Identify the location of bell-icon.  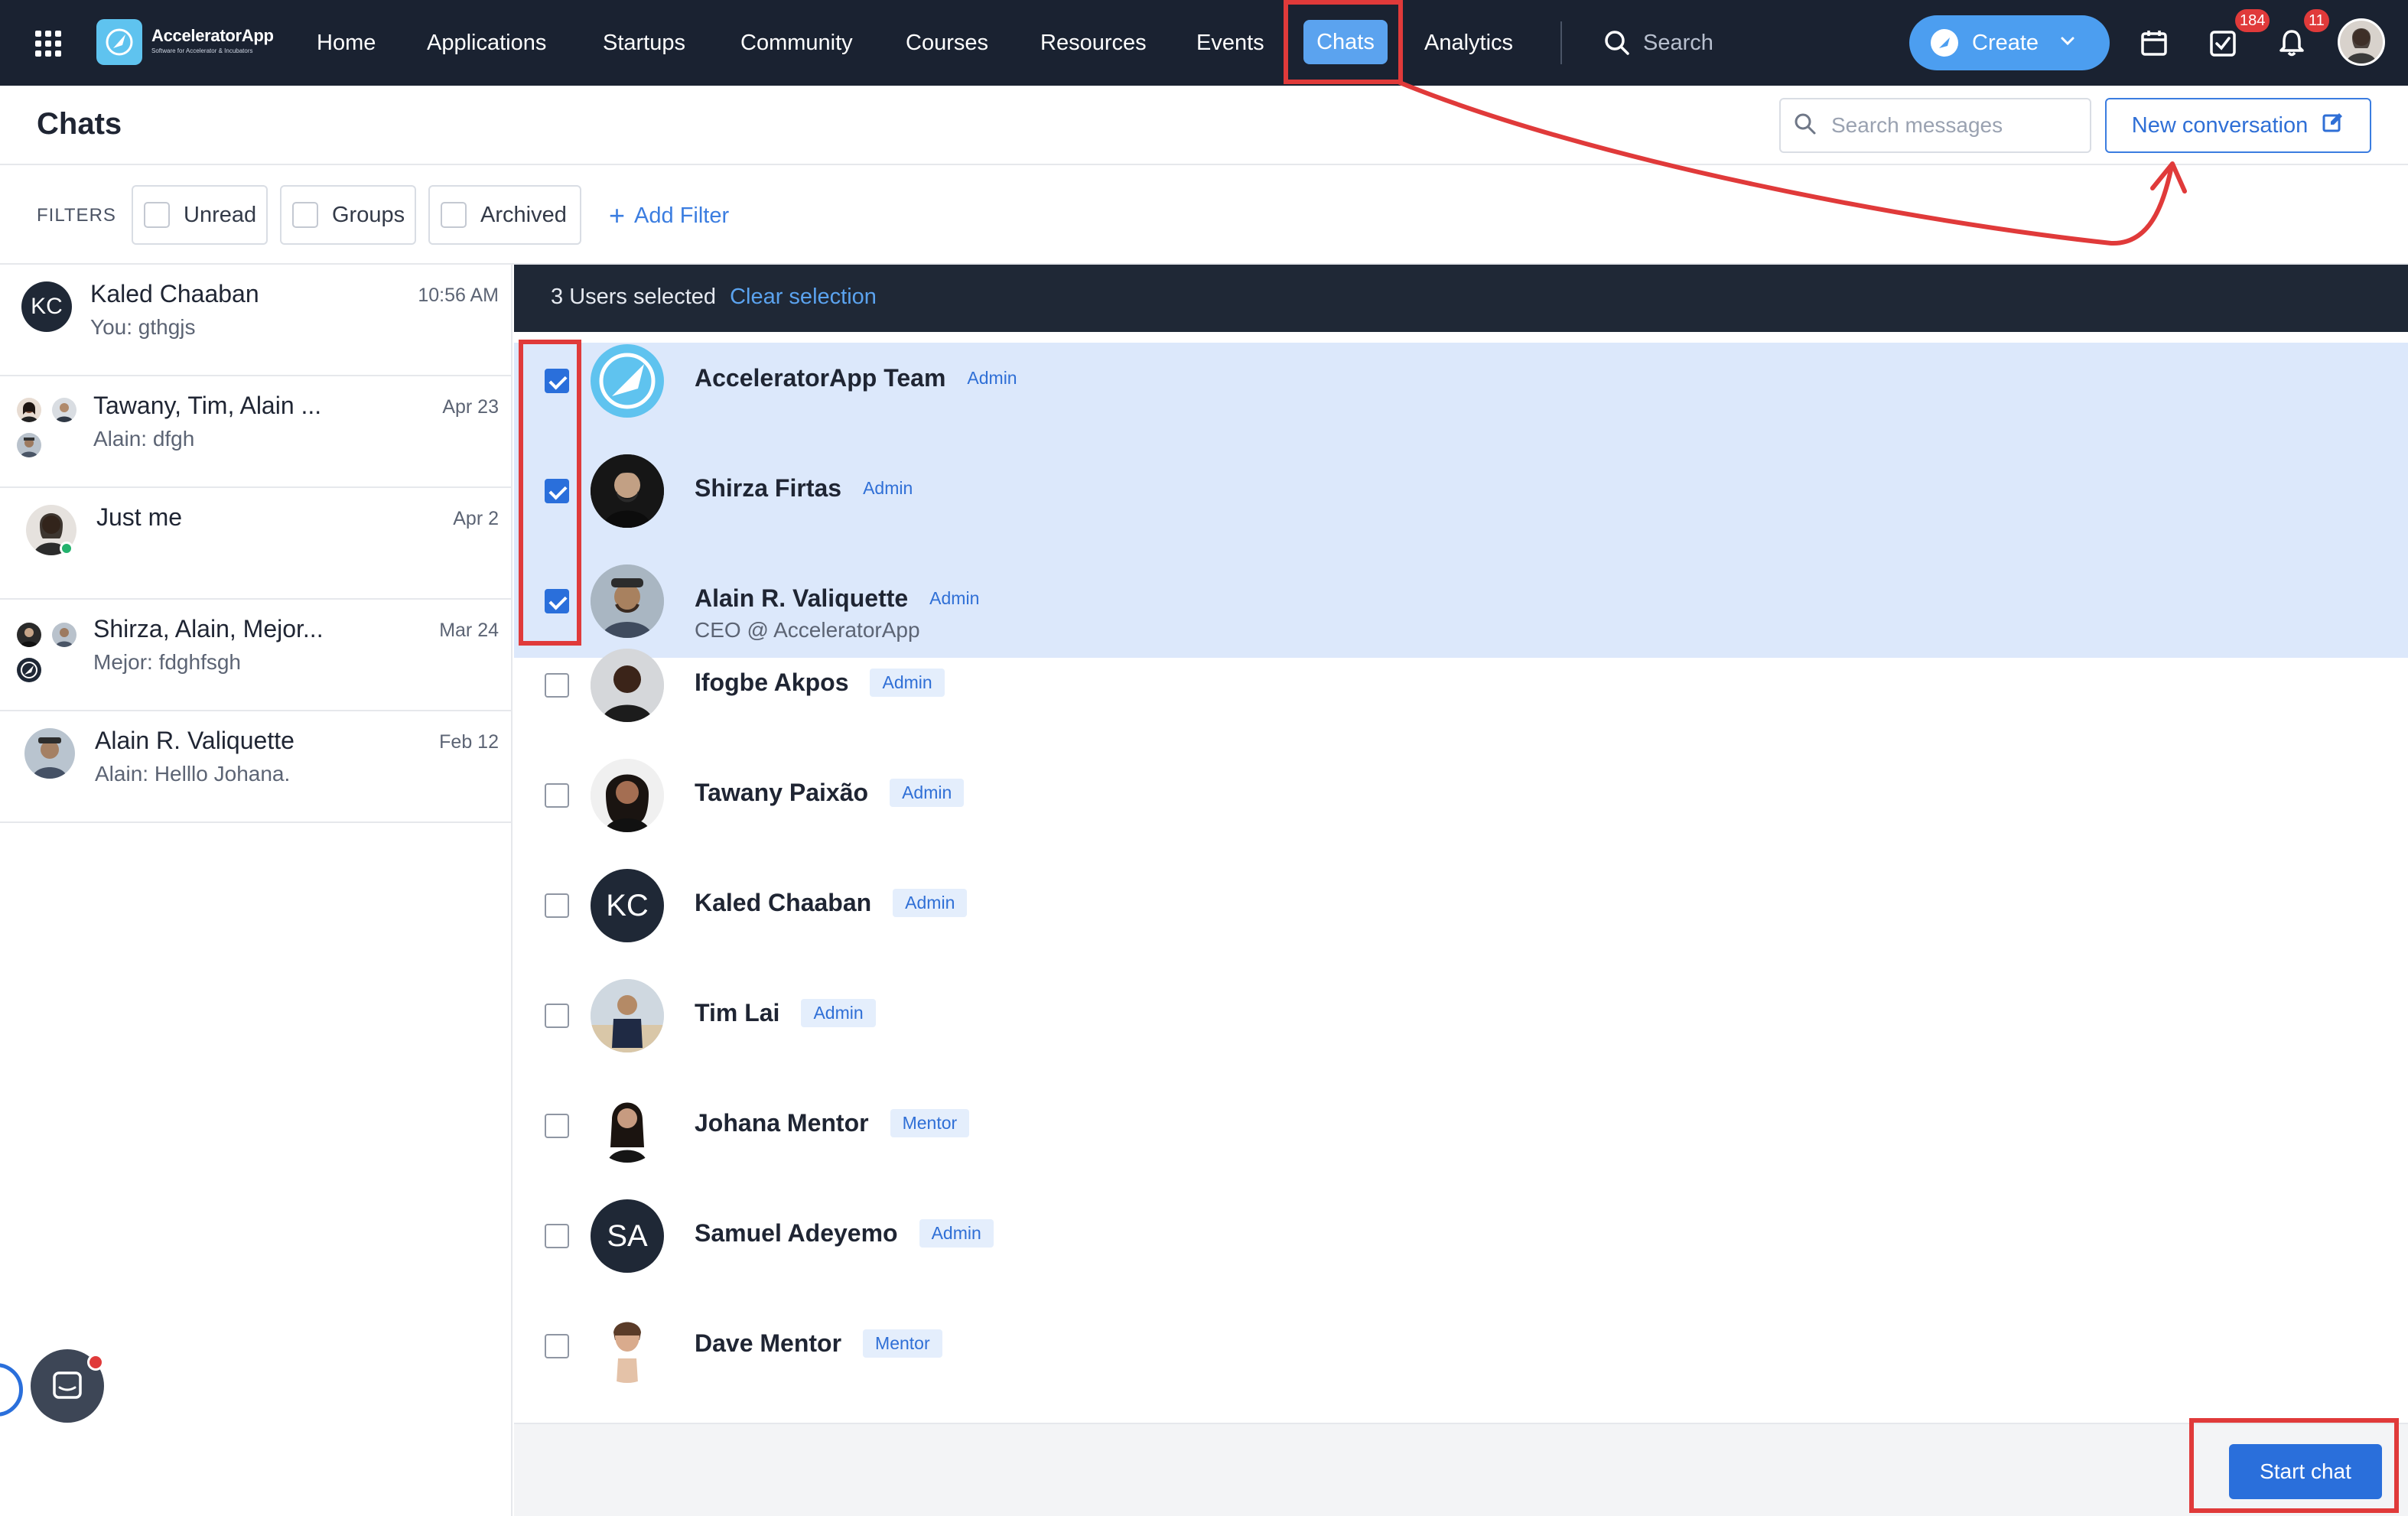
(2291, 43).